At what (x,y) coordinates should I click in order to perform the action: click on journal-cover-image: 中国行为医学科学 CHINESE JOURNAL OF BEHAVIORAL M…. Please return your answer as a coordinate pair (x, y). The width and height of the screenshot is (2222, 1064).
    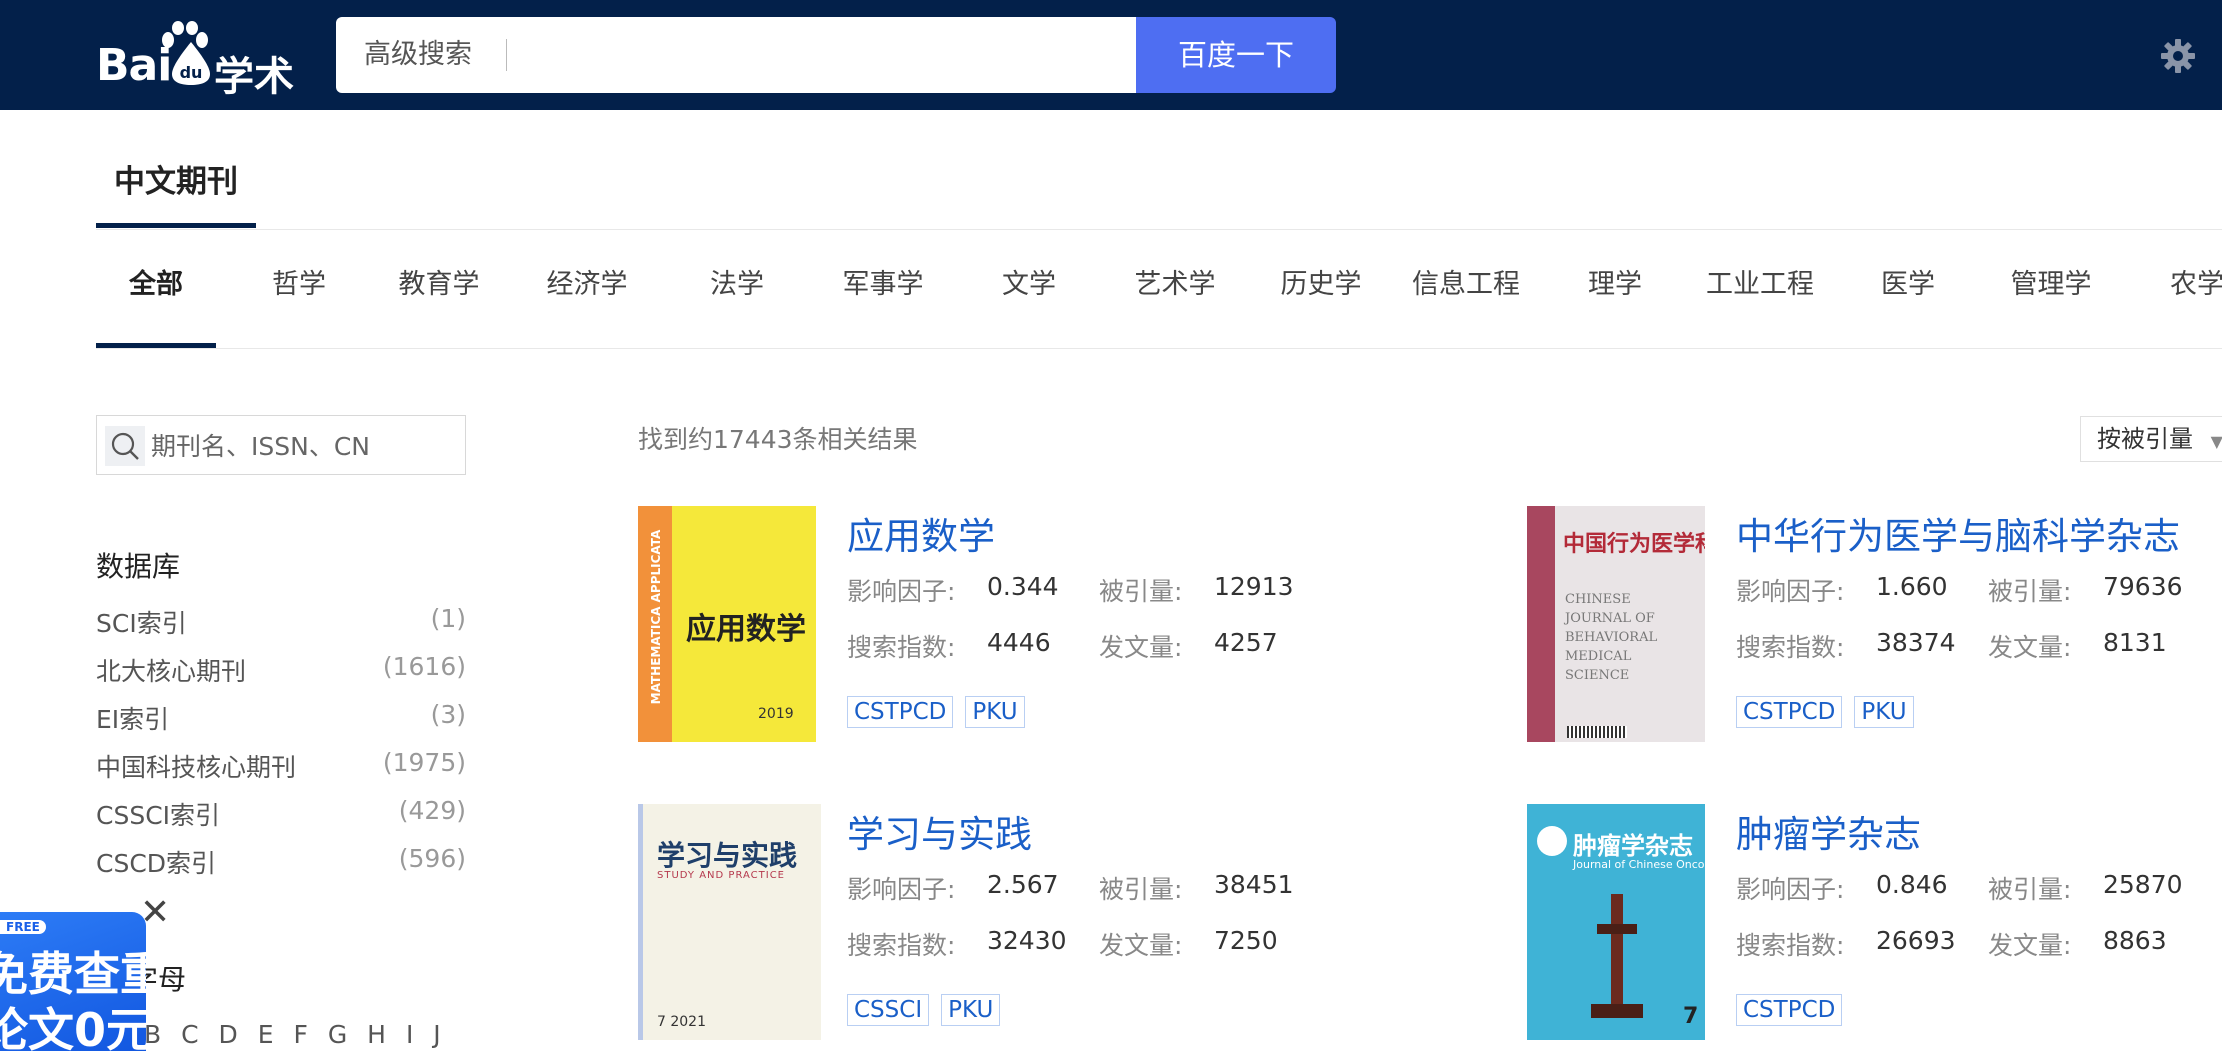
    Looking at the image, I should click on (1616, 624).